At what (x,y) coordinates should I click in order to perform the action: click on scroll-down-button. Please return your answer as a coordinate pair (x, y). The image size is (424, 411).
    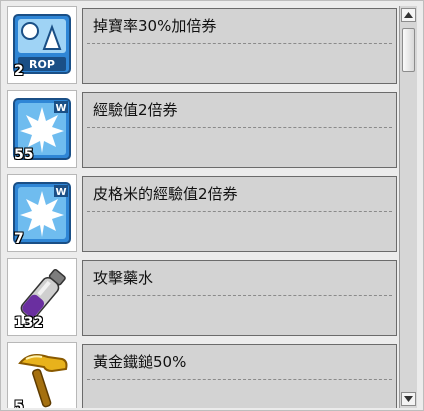
    Looking at the image, I should click on (408, 399).